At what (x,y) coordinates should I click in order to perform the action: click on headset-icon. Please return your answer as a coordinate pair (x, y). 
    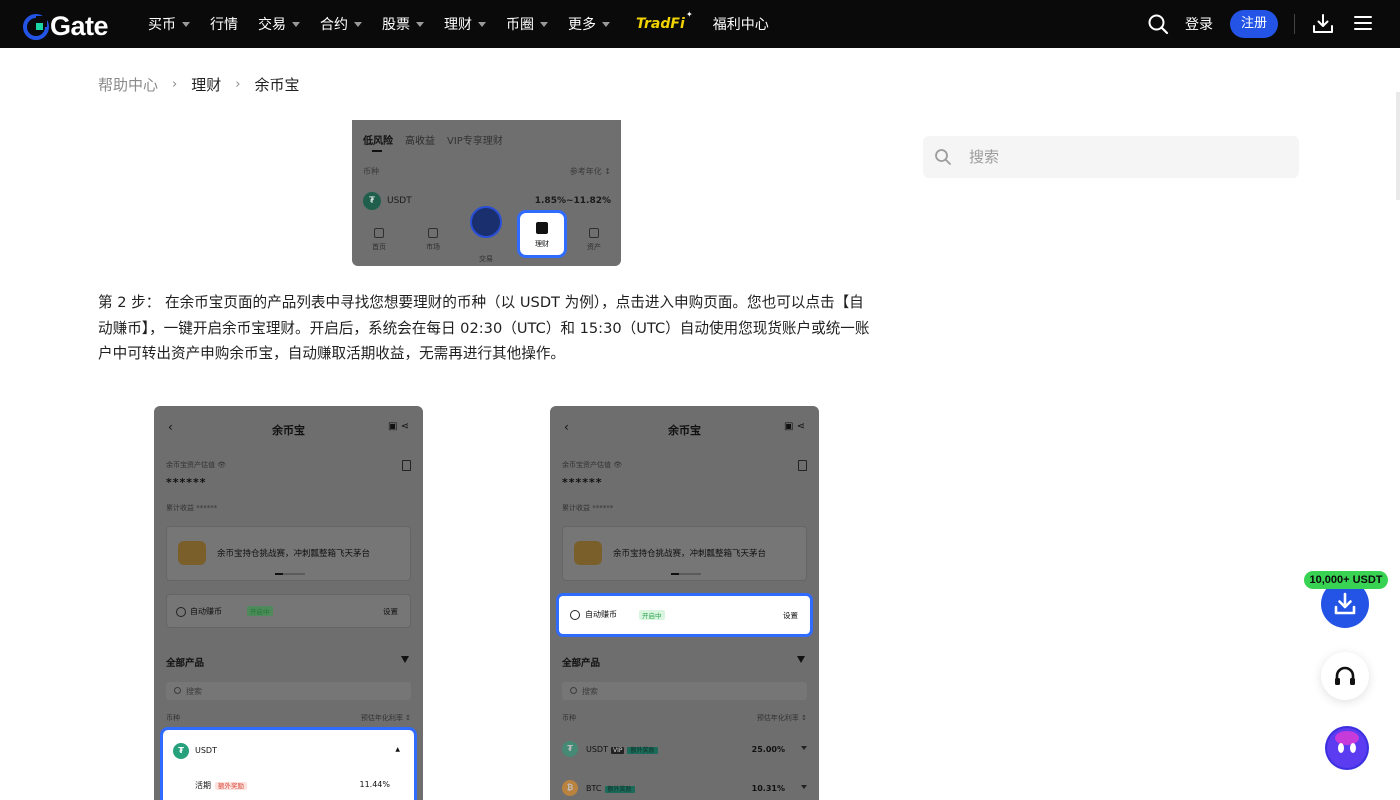
    Looking at the image, I should click on (1345, 675).